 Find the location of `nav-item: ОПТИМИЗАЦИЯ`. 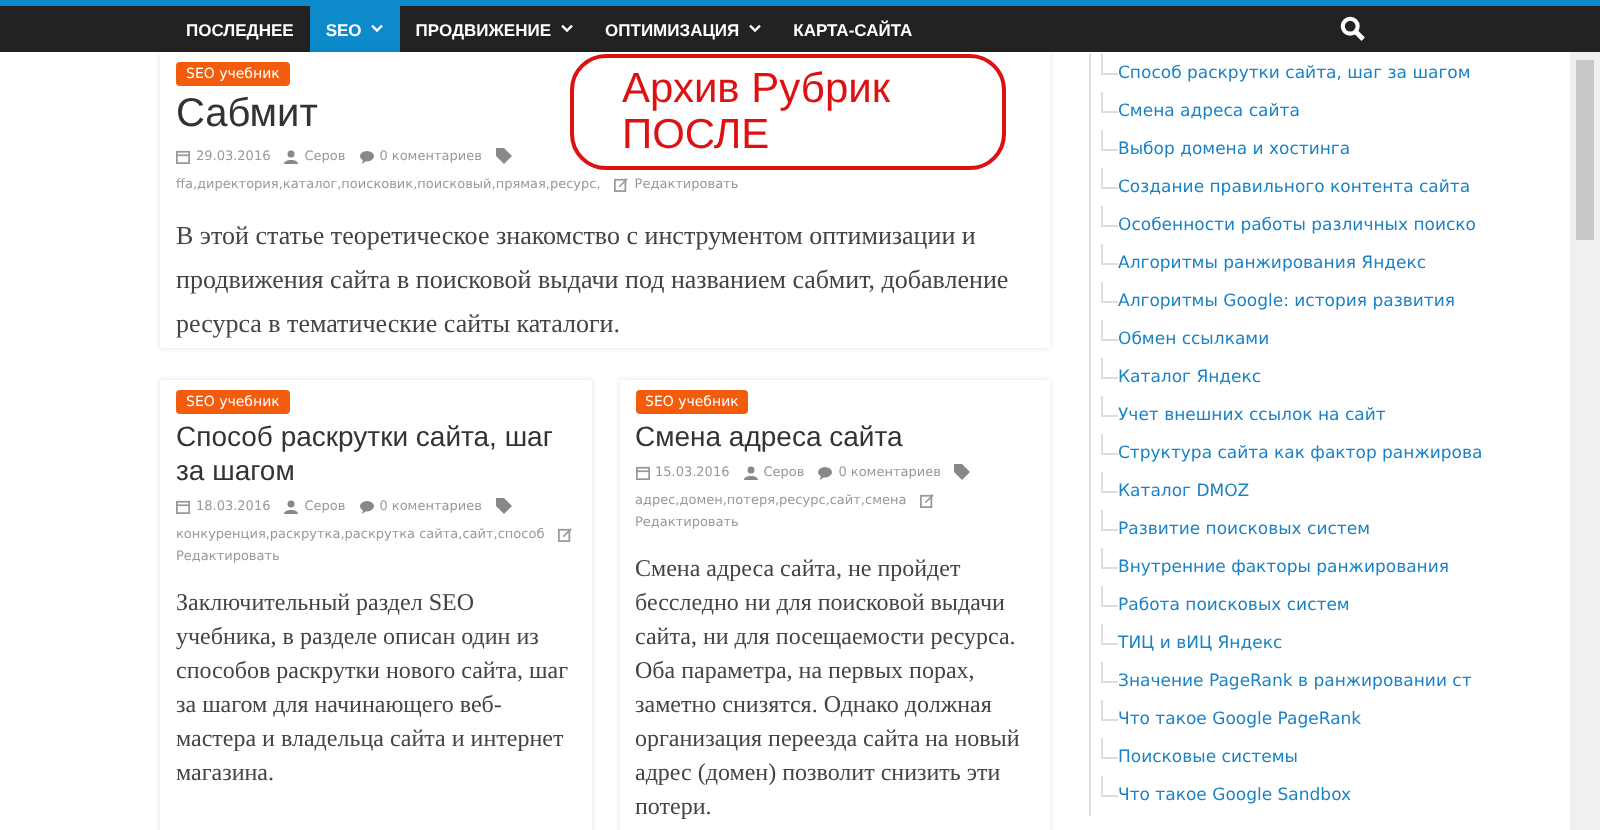

nav-item: ОПТИМИЗАЦИЯ is located at coordinates (683, 29).